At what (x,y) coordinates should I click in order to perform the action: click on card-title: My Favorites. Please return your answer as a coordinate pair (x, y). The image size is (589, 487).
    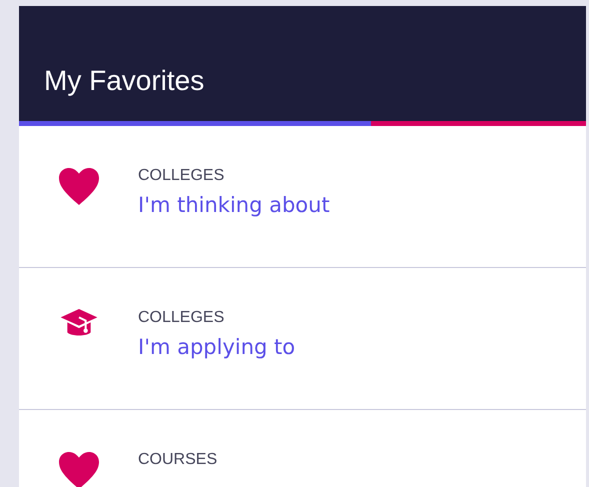
    Looking at the image, I should click on (124, 81).